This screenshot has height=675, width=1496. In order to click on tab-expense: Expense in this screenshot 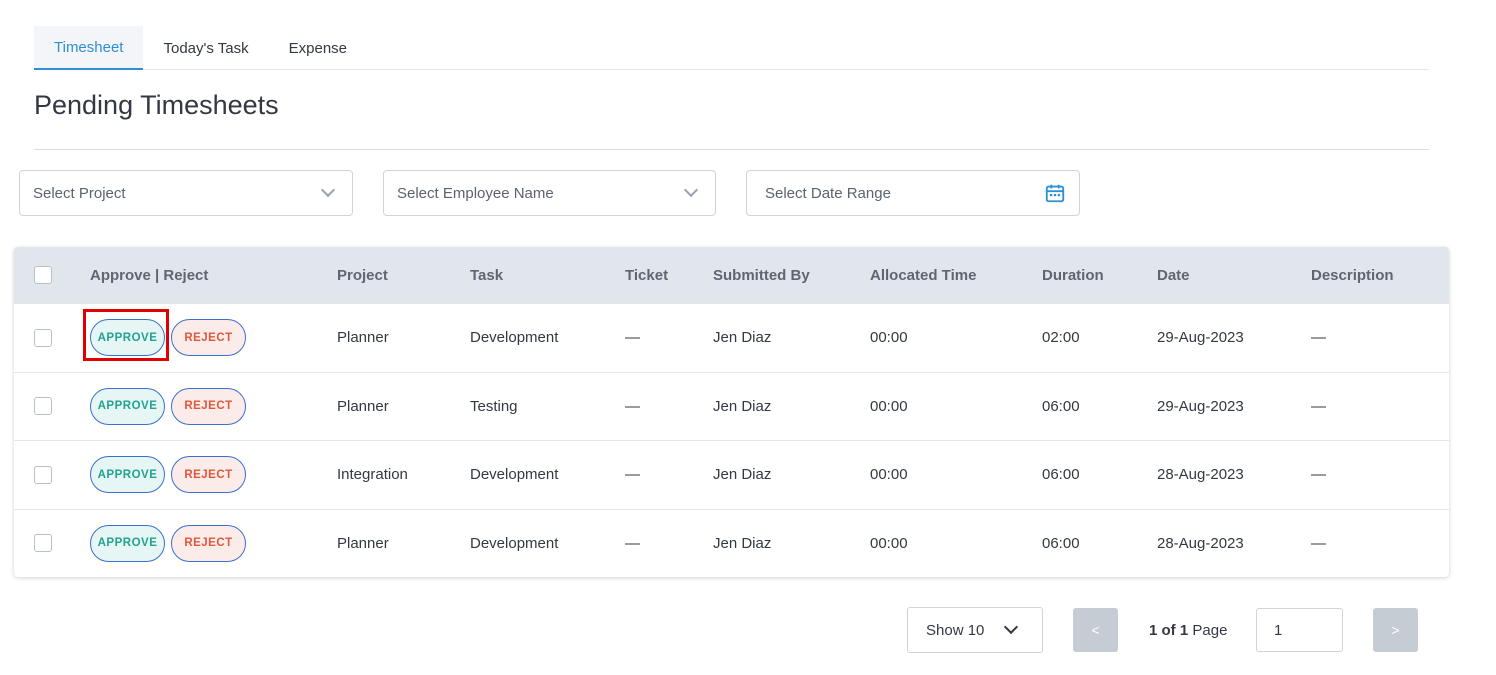, I will do `click(318, 48)`.